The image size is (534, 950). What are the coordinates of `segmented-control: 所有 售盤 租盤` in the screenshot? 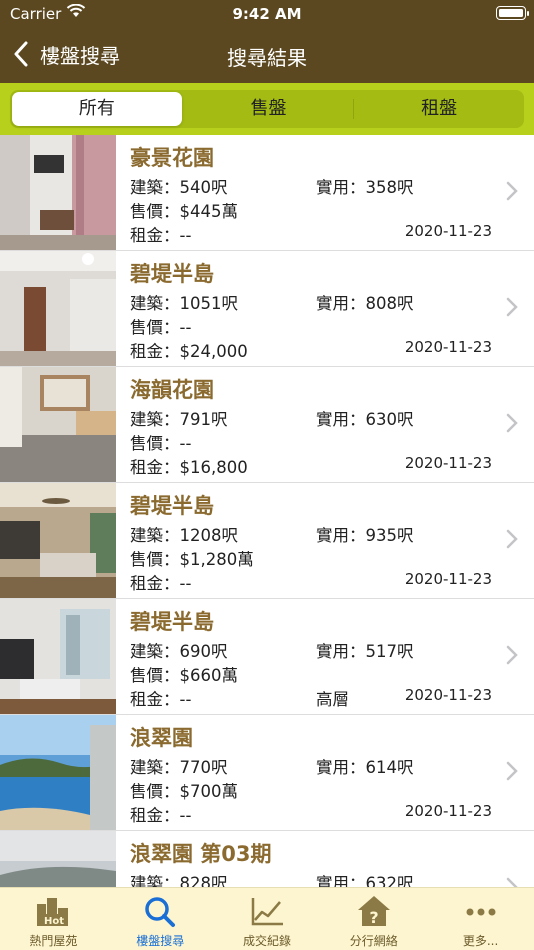 It's located at (267, 109).